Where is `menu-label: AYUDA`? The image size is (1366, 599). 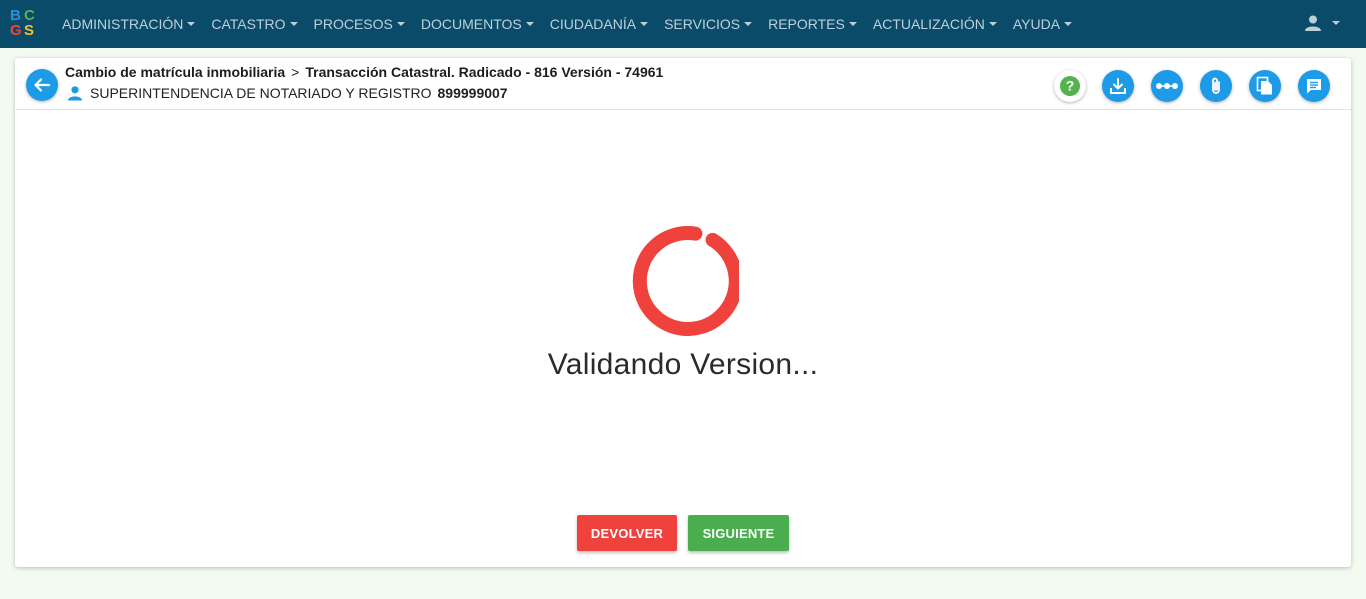
menu-label: AYUDA is located at coordinates (1036, 24).